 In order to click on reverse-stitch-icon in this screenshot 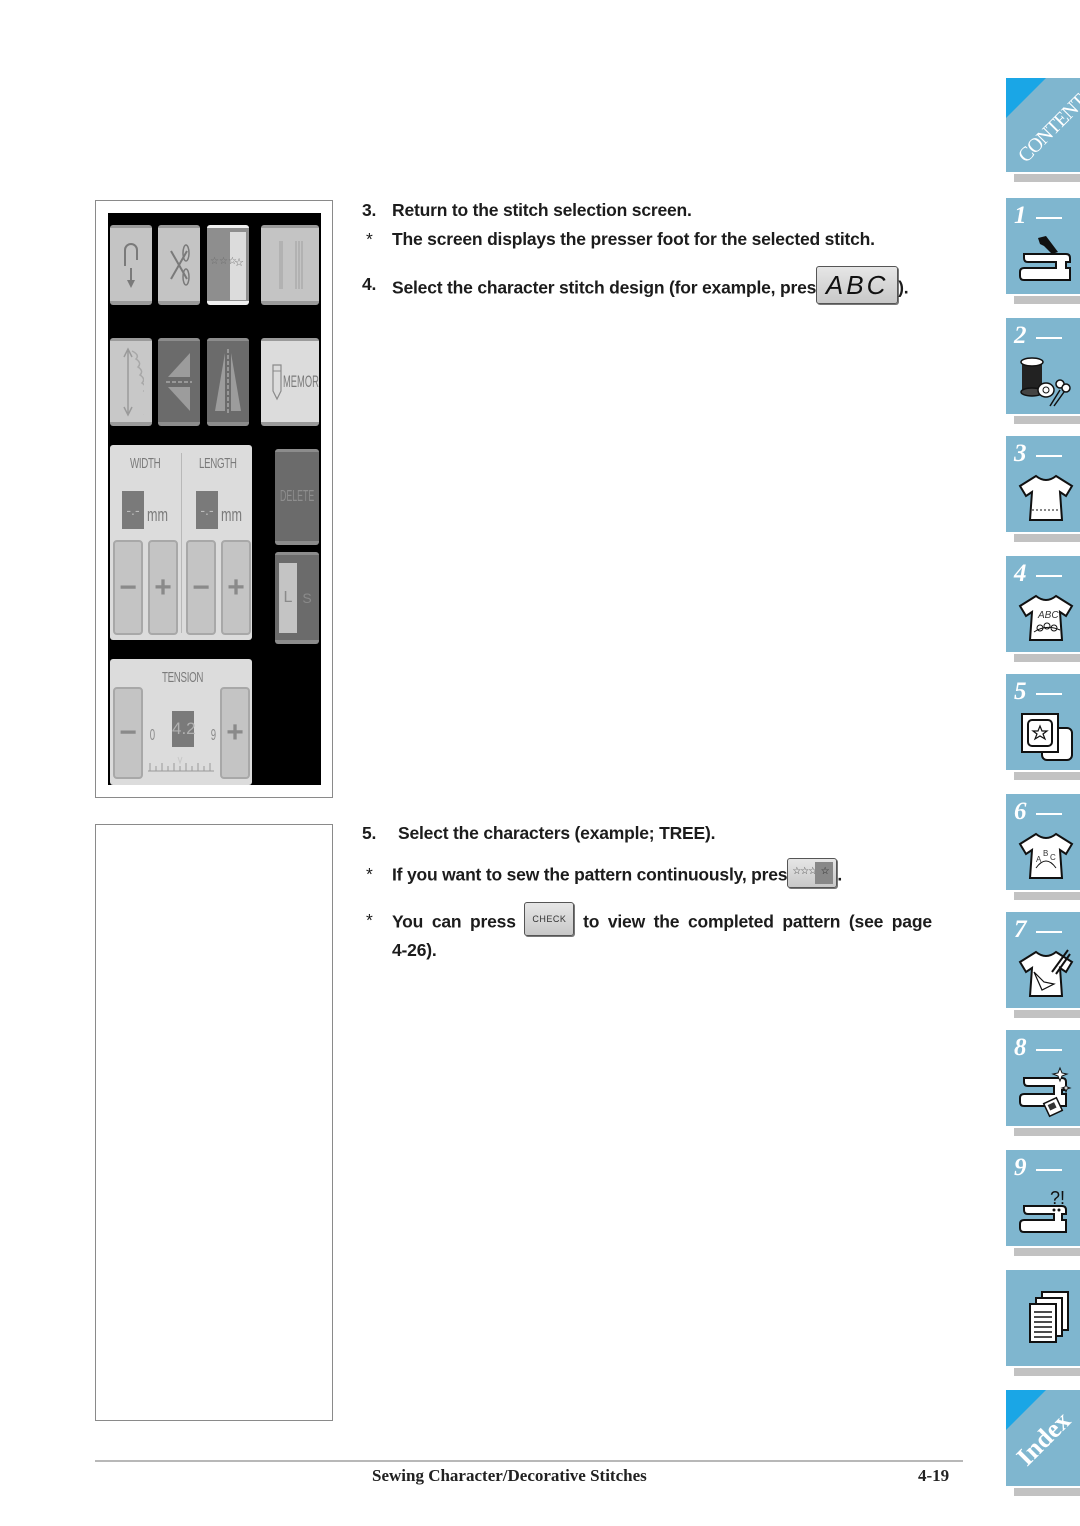, I will do `click(131, 265)`.